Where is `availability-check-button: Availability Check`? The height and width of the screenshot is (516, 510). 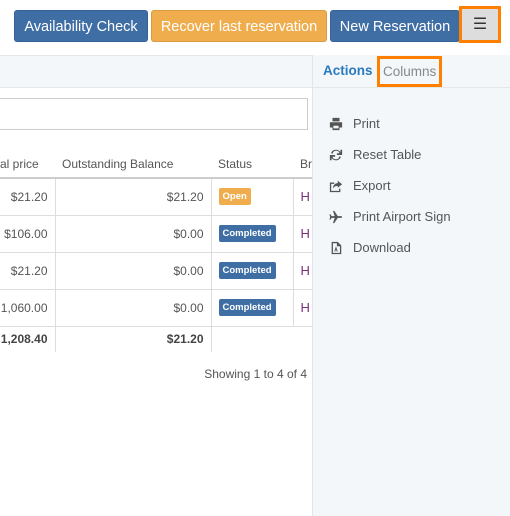 availability-check-button: Availability Check is located at coordinates (81, 26).